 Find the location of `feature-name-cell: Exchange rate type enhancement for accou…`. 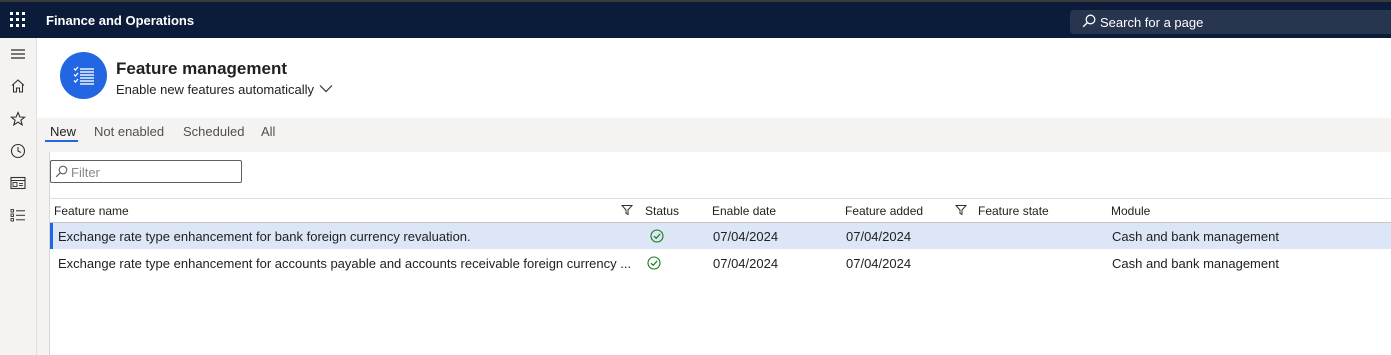

feature-name-cell: Exchange rate type enhancement for accou… is located at coordinates (344, 263).